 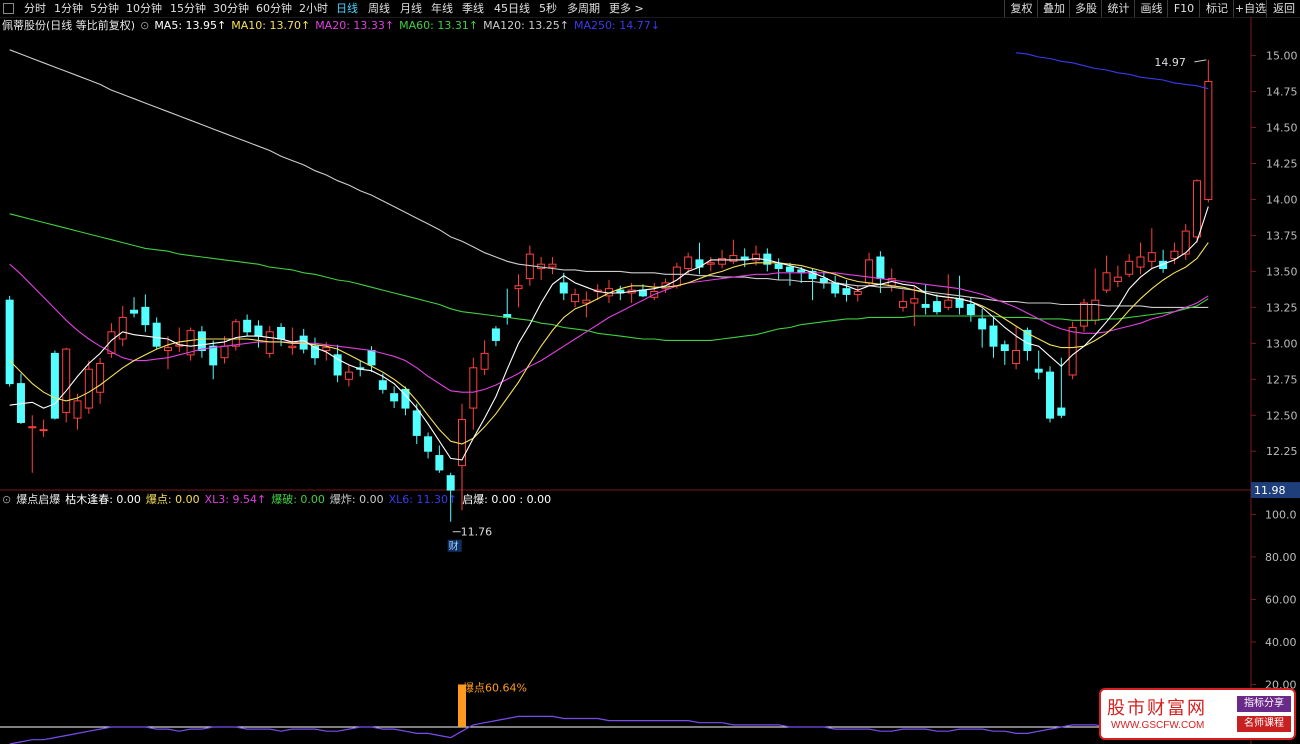 I want to click on watermark-tag-1: 指标分享, so click(x=1264, y=704).